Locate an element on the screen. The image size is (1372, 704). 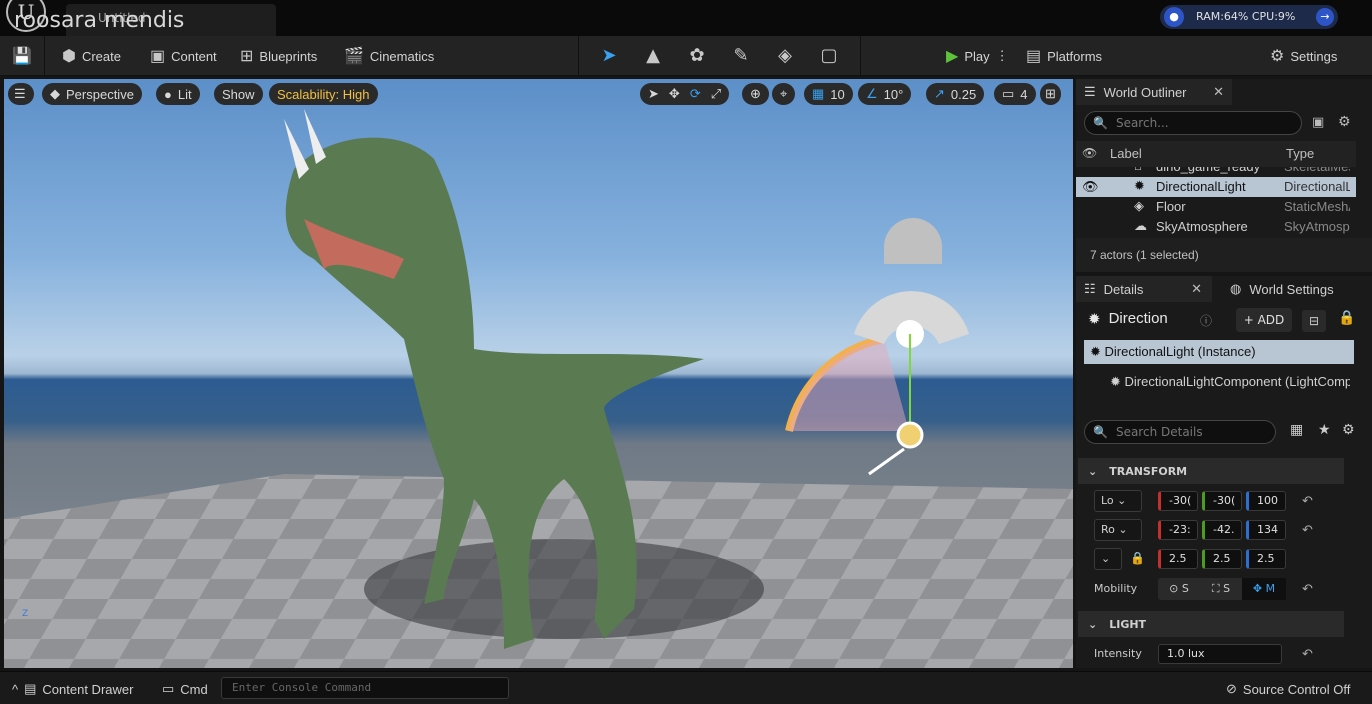
hamburger-icon: ☰ is located at coordinates (20, 93).